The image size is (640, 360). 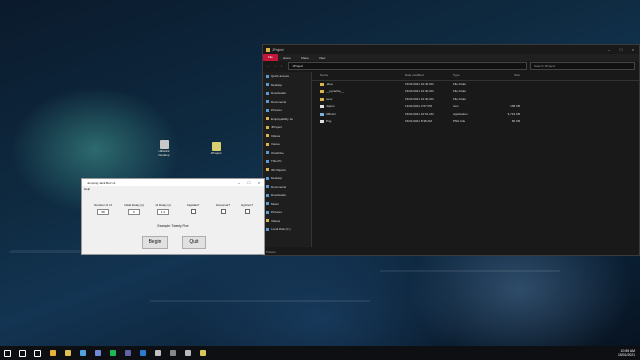 I want to click on field-label: JJ Delay (s), so click(x=163, y=205).